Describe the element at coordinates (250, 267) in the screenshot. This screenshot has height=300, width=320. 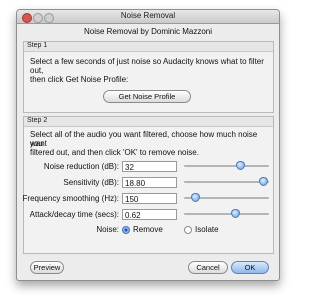
I see `ok-button: OK` at that location.